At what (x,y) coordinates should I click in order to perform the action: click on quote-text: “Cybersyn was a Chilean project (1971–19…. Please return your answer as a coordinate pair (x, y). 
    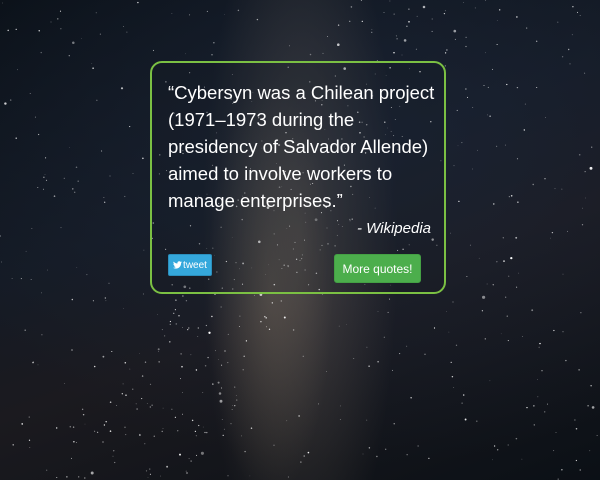
    Looking at the image, I should click on (301, 146).